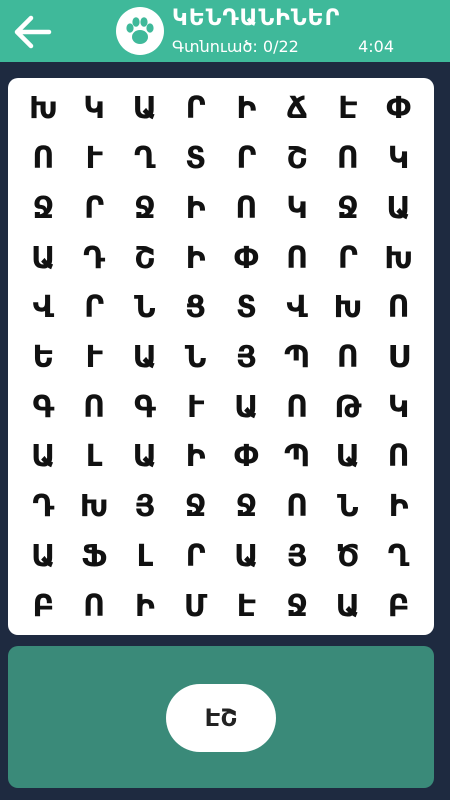 This screenshot has width=450, height=800. I want to click on found-counter: Գտնուած: 0/22, so click(235, 46).